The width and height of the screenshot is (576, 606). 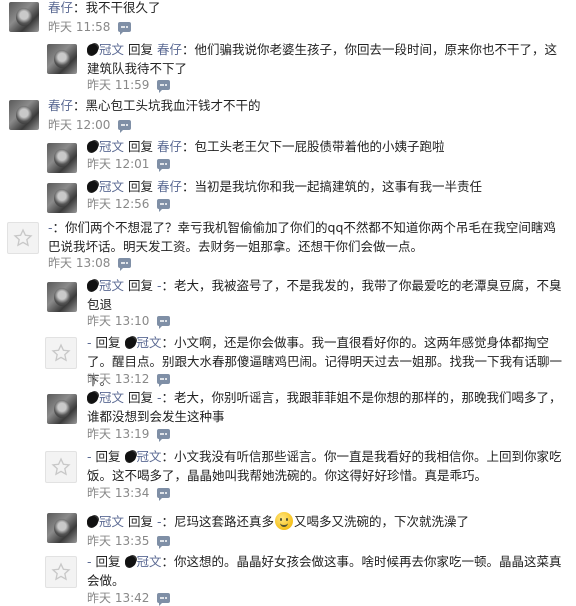 I want to click on comment-meta: 昨天 13:12, so click(x=129, y=379).